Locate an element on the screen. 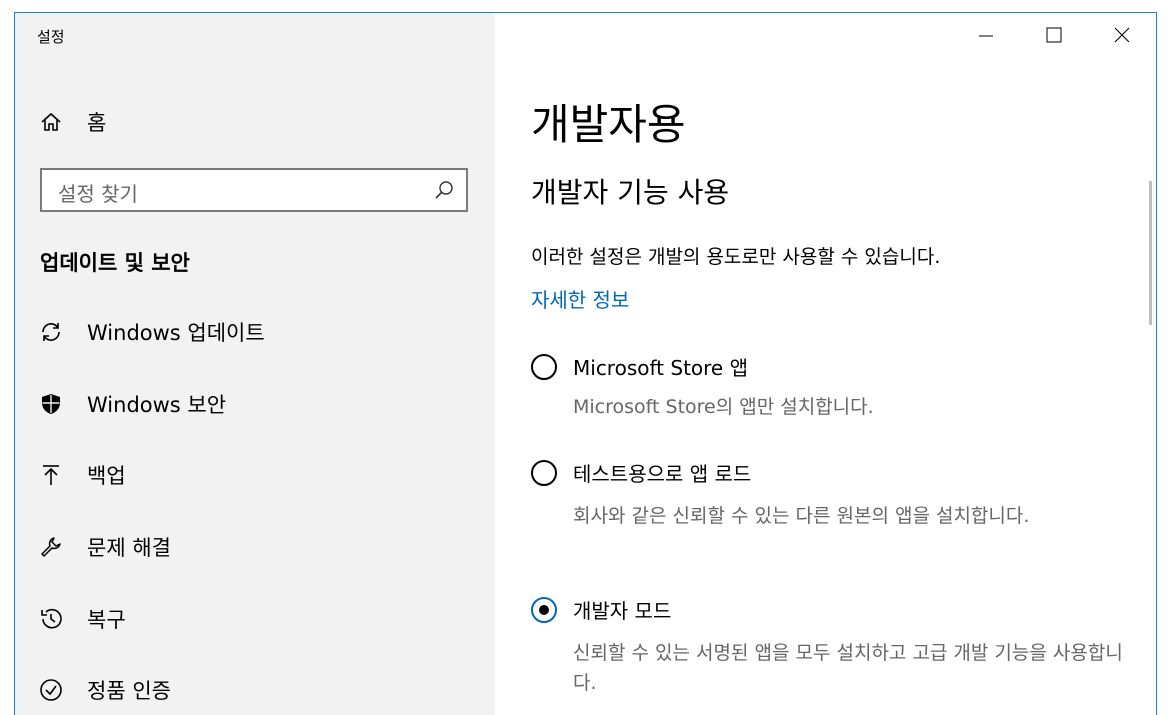 Image resolution: width=1171 pixels, height=715 pixels. sidebar-item-recovery: 복구 is located at coordinates (255, 619).